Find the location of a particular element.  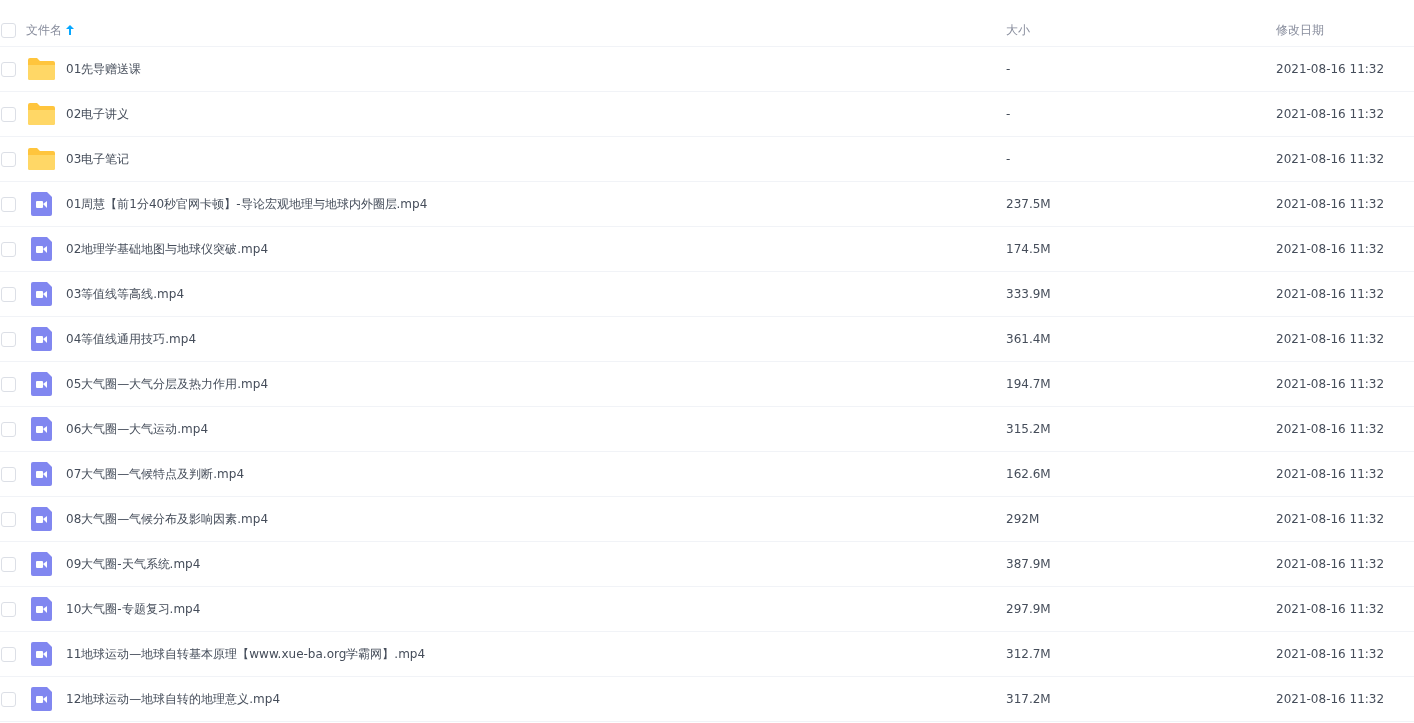

file-size: 237.5M is located at coordinates (1029, 204).